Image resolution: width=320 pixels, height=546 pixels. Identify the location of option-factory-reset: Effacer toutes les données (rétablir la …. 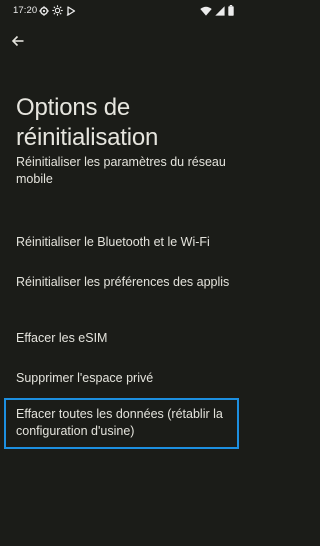
(122, 423).